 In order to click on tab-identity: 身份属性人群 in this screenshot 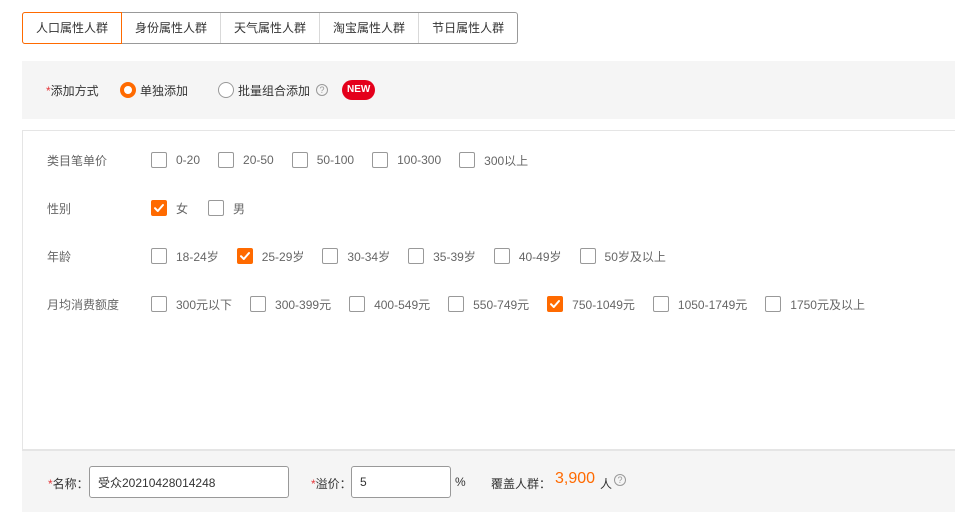, I will do `click(172, 28)`.